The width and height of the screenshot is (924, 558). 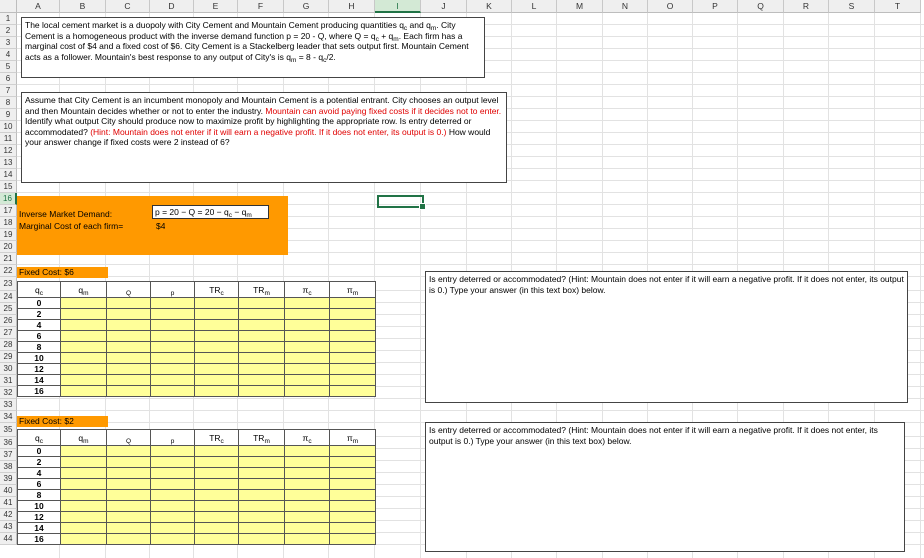 What do you see at coordinates (8, 259) in the screenshot?
I see `row-header-21: 21` at bounding box center [8, 259].